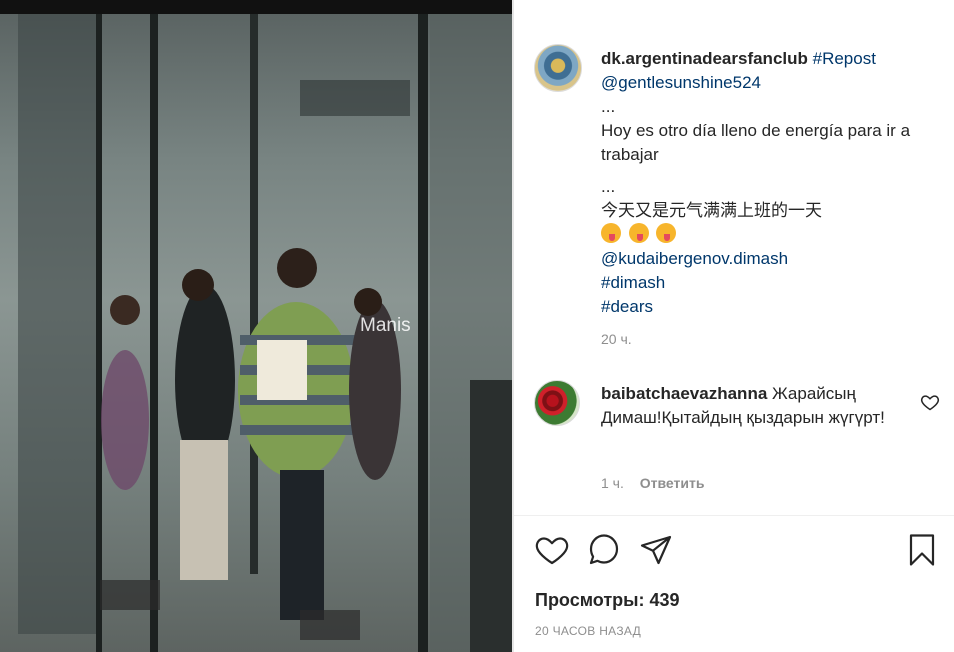  Describe the element at coordinates (773, 235) in the screenshot. I see `emoji-row` at that location.